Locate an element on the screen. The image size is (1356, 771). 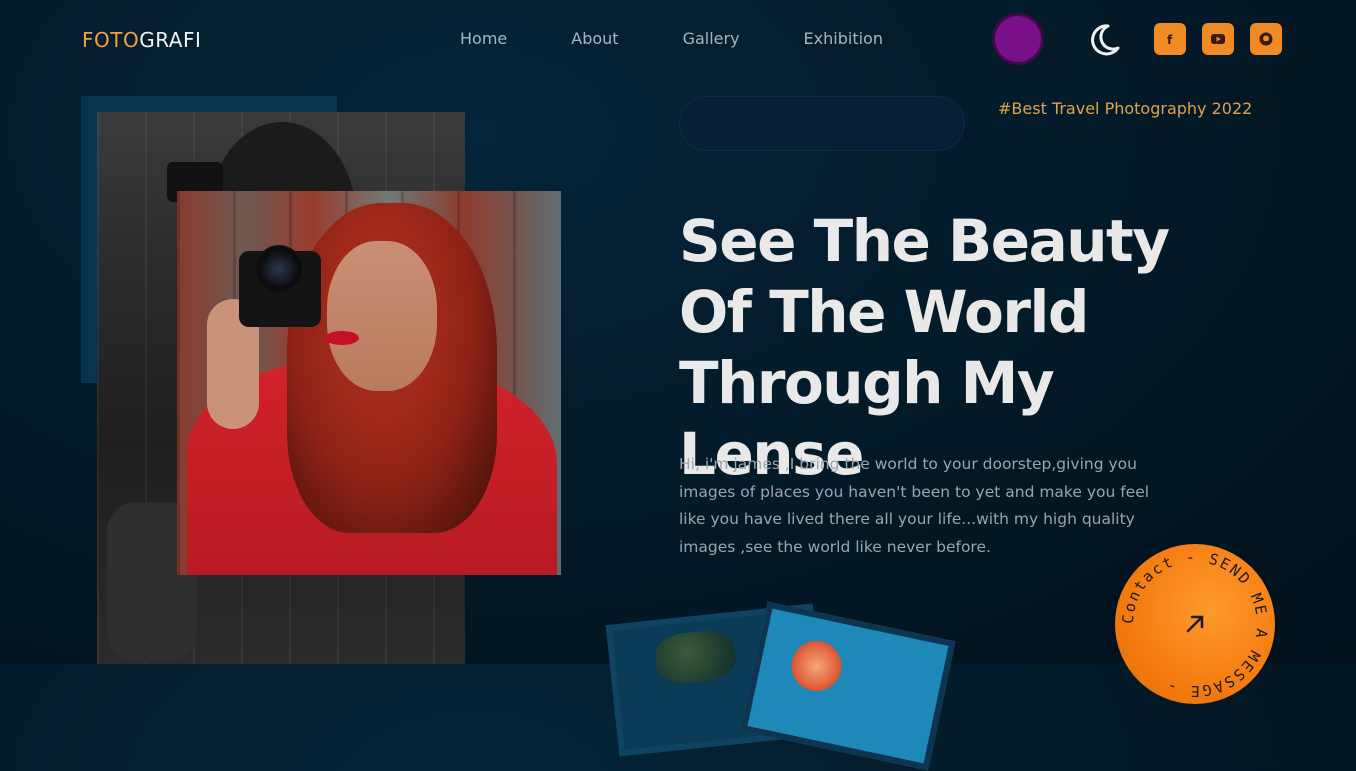
contact-badge: Contact - SEND ME A MESSAGE - is located at coordinates (1195, 624).